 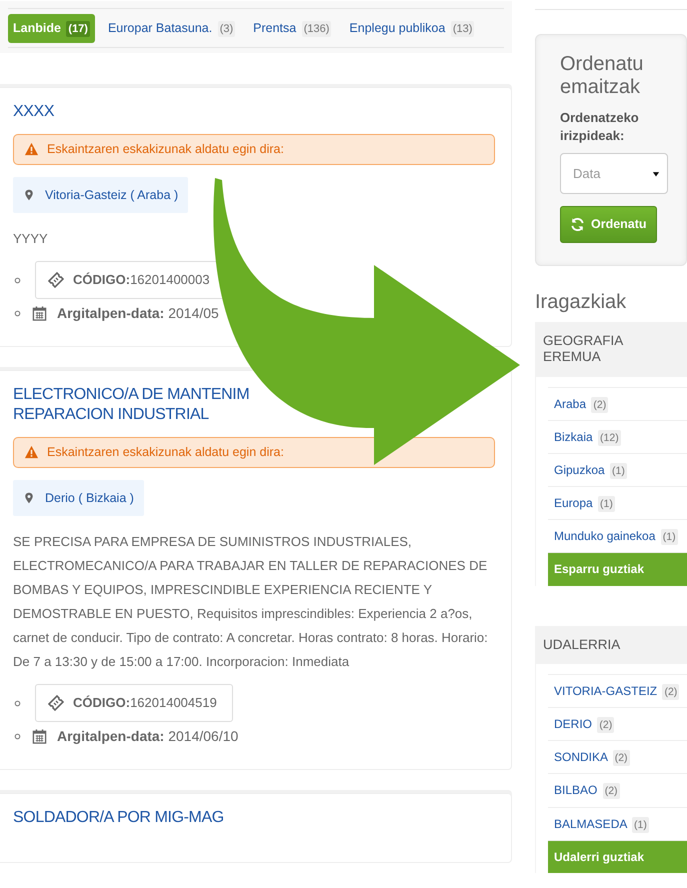 What do you see at coordinates (412, 28) in the screenshot?
I see `source-tab: Enplegu publikoa (13)` at bounding box center [412, 28].